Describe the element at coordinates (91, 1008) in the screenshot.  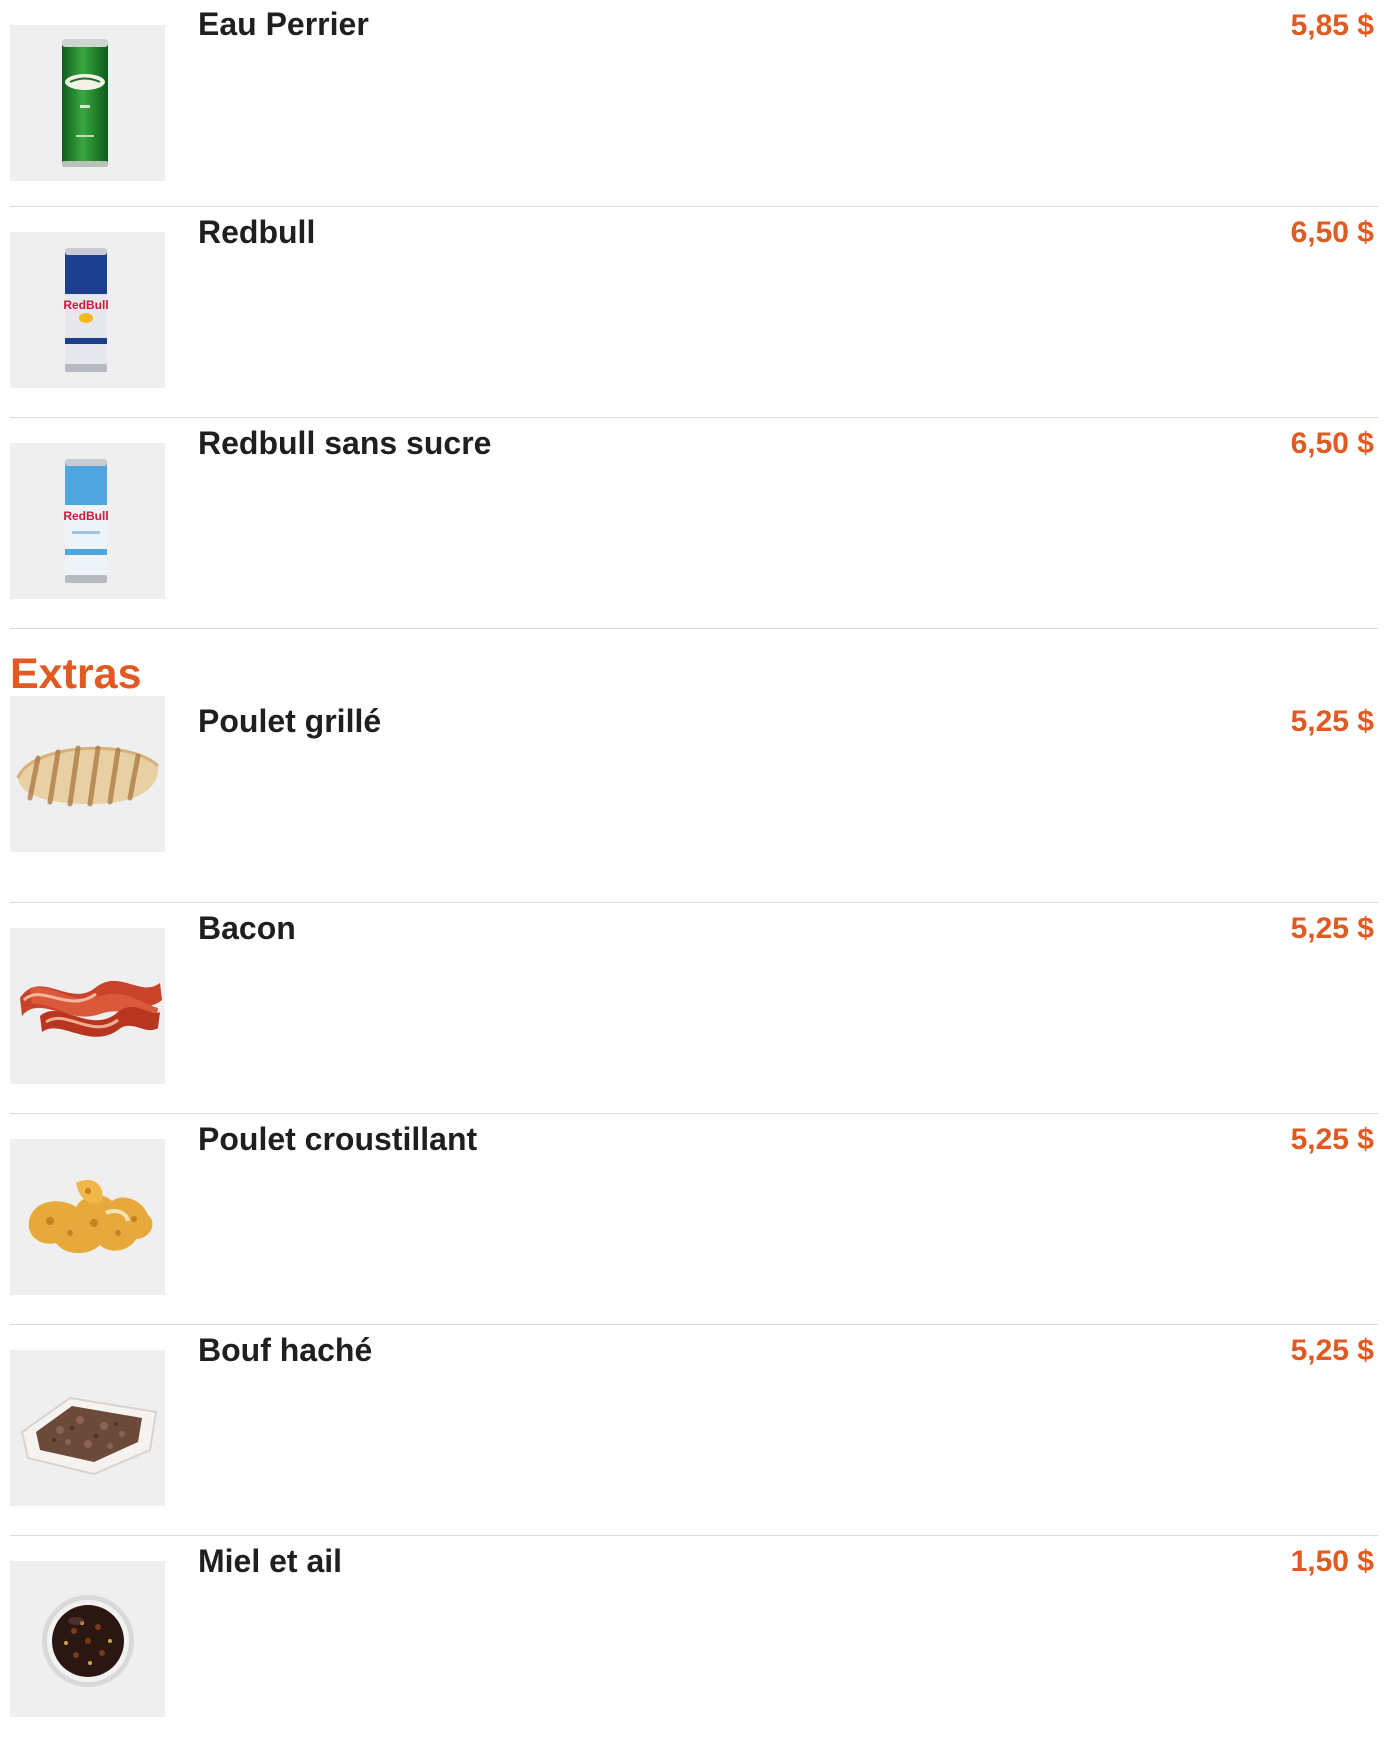
I see `bacon-icon` at that location.